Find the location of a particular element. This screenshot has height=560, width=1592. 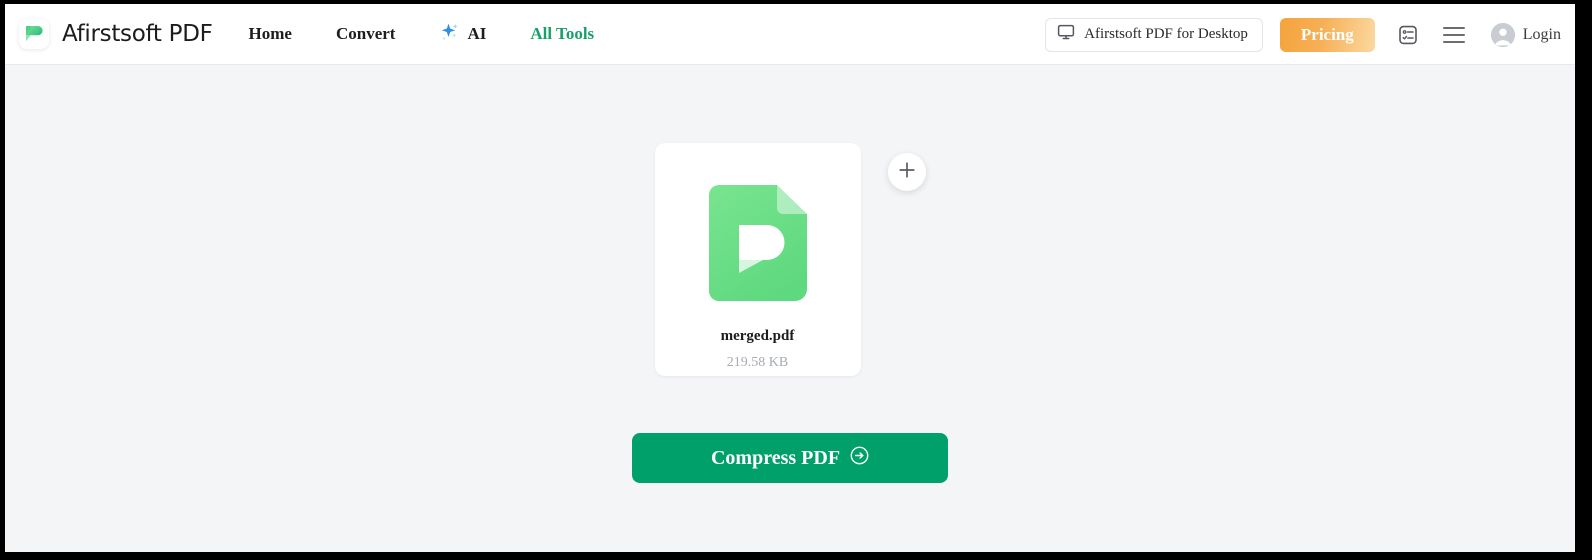

arrow-right-circle-icon is located at coordinates (859, 458).